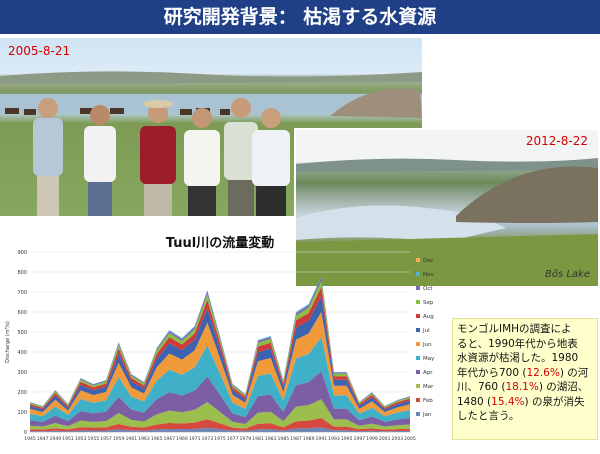 The width and height of the screenshot is (600, 454). I want to click on note-line-5: 川、760 (18.1%) の湖沼、, so click(525, 387).